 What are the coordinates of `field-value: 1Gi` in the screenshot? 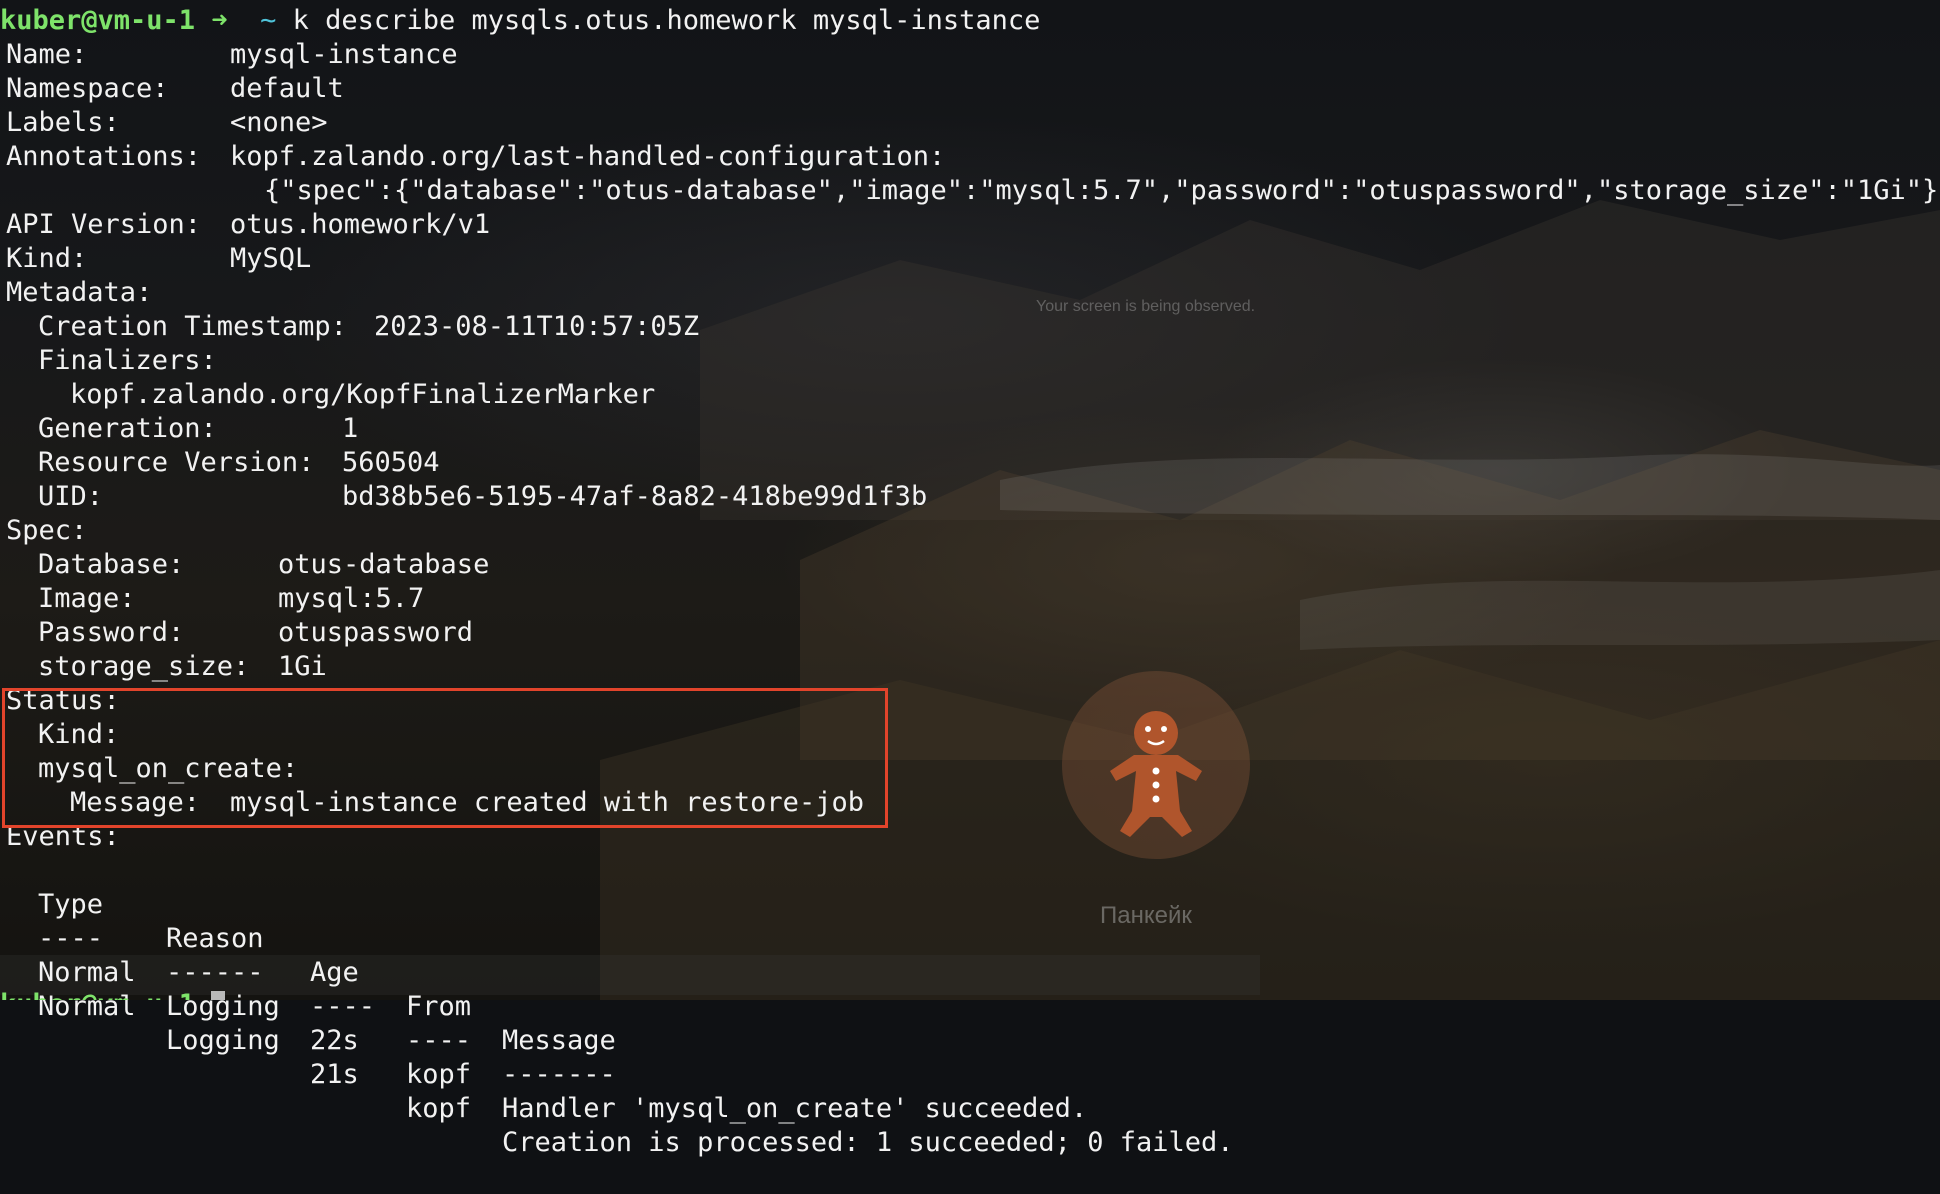 It's located at (302, 666).